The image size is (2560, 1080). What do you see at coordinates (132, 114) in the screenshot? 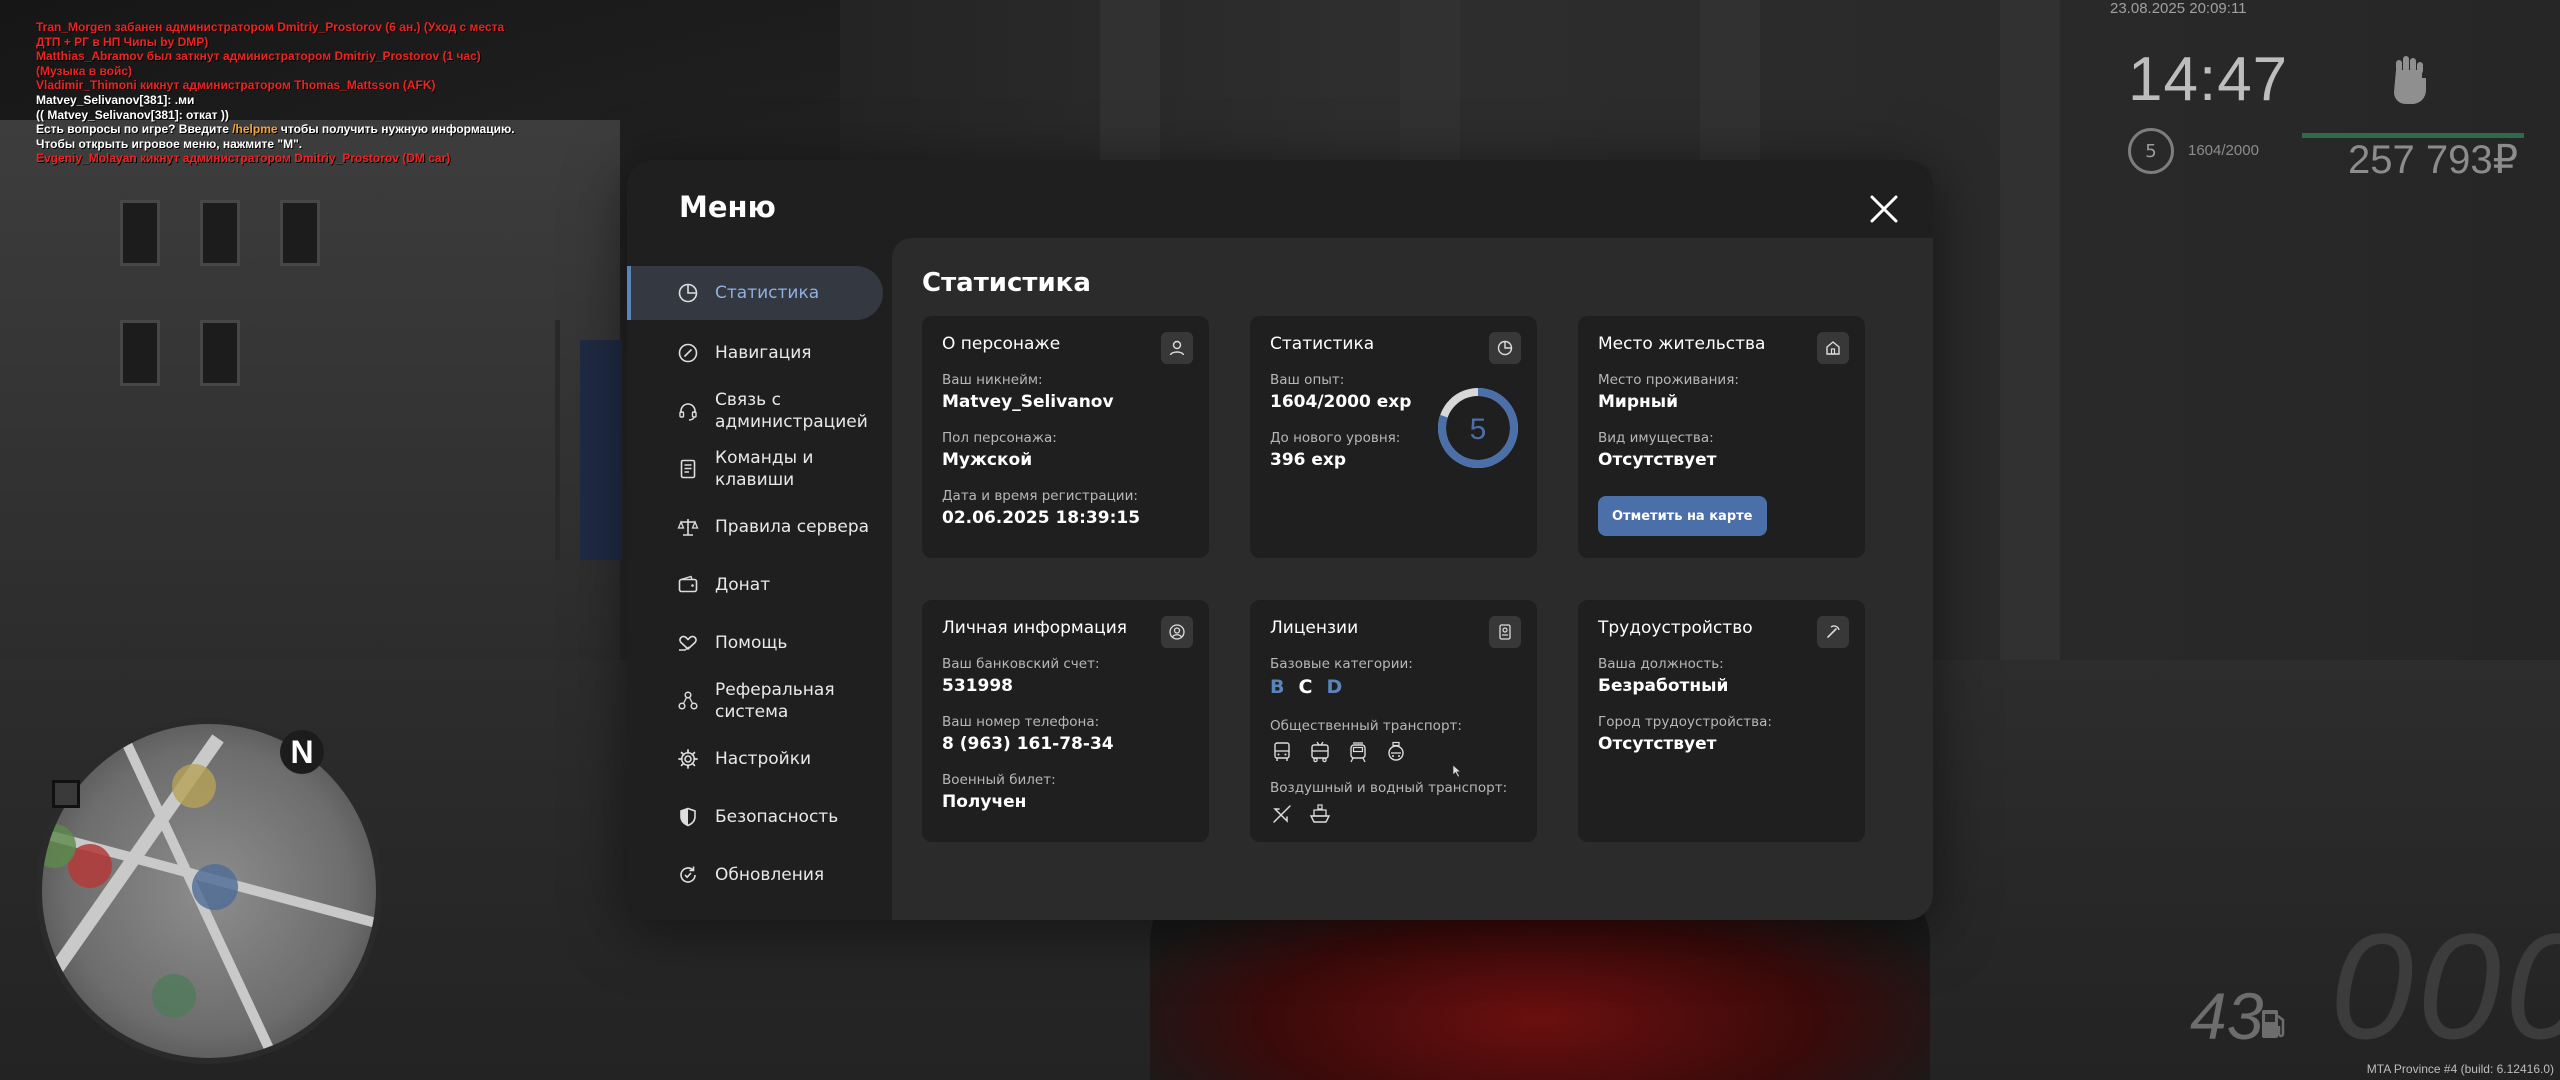
I see `chat-line: (( Matvey_Selivanov[381]: откат ))` at bounding box center [132, 114].